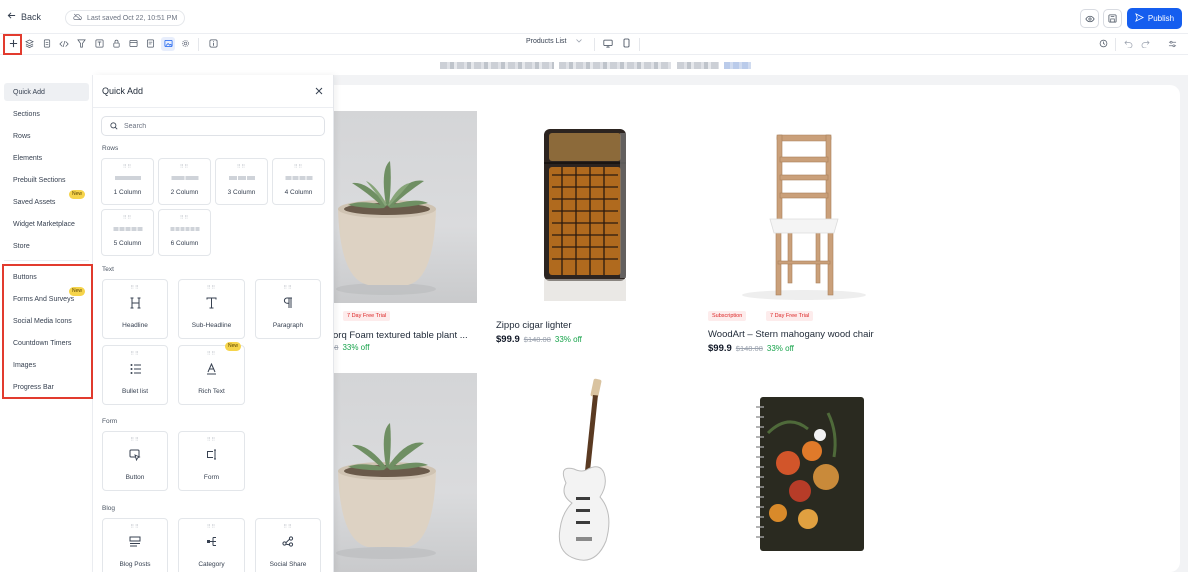  I want to click on lock-button, so click(116, 44).